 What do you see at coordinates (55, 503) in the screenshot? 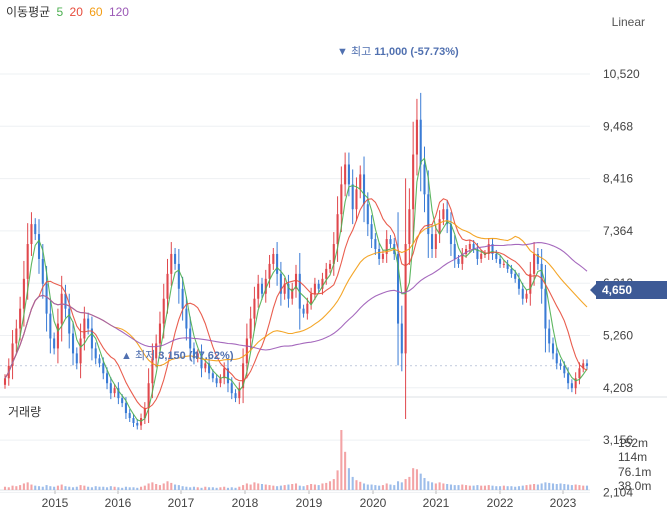
I see `x-tick-label: 2015` at bounding box center [55, 503].